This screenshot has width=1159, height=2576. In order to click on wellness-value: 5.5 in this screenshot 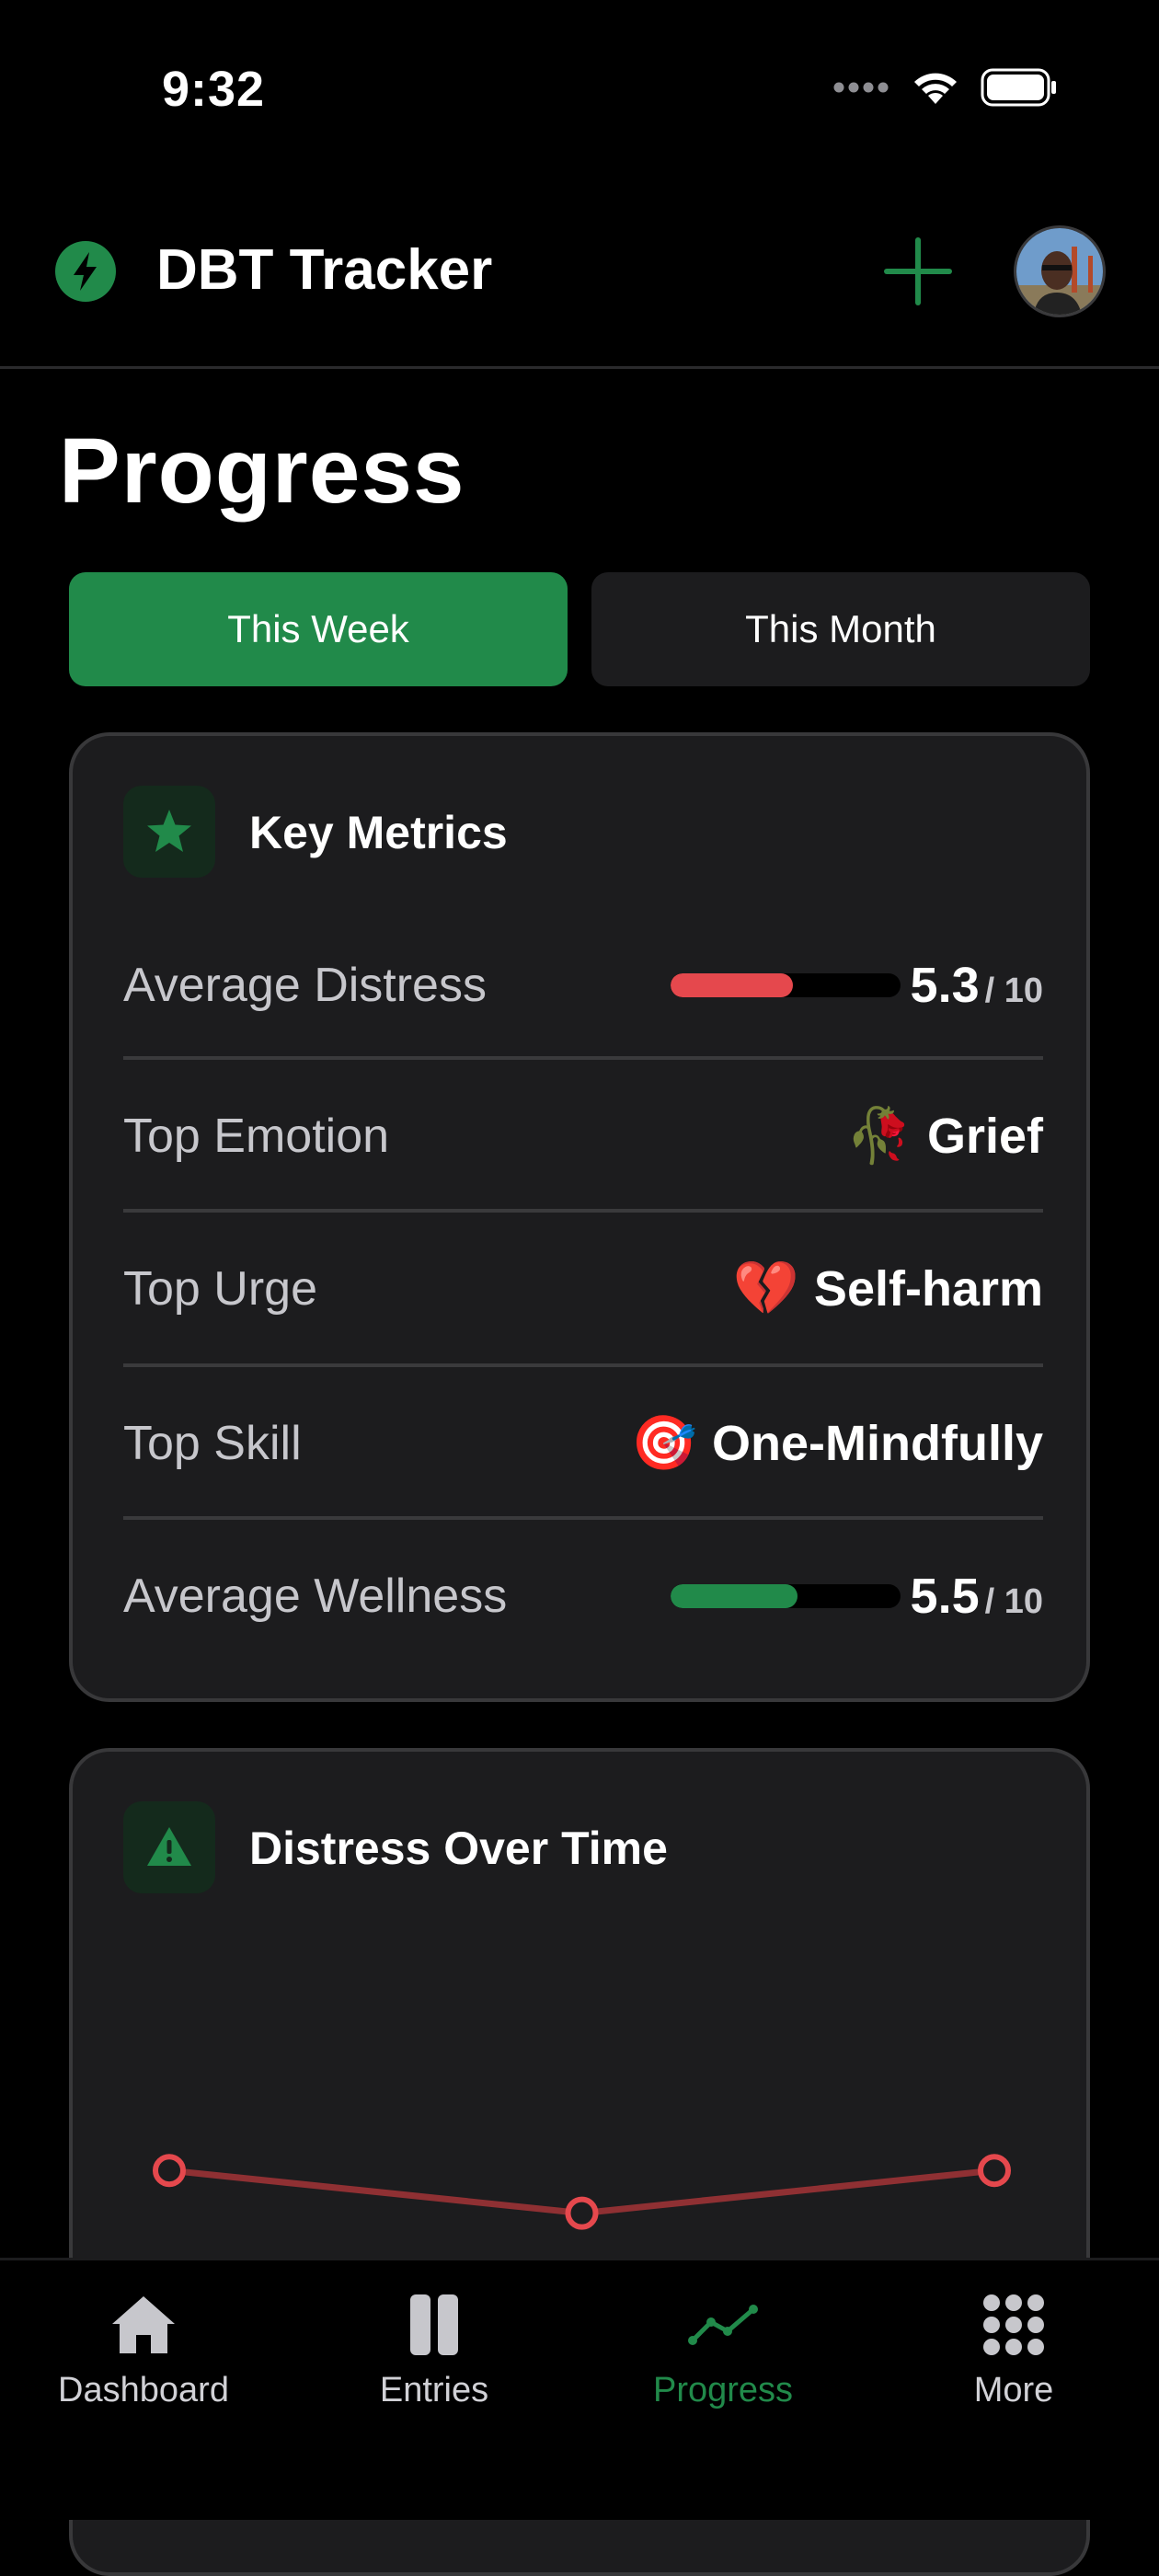, I will do `click(945, 1596)`.